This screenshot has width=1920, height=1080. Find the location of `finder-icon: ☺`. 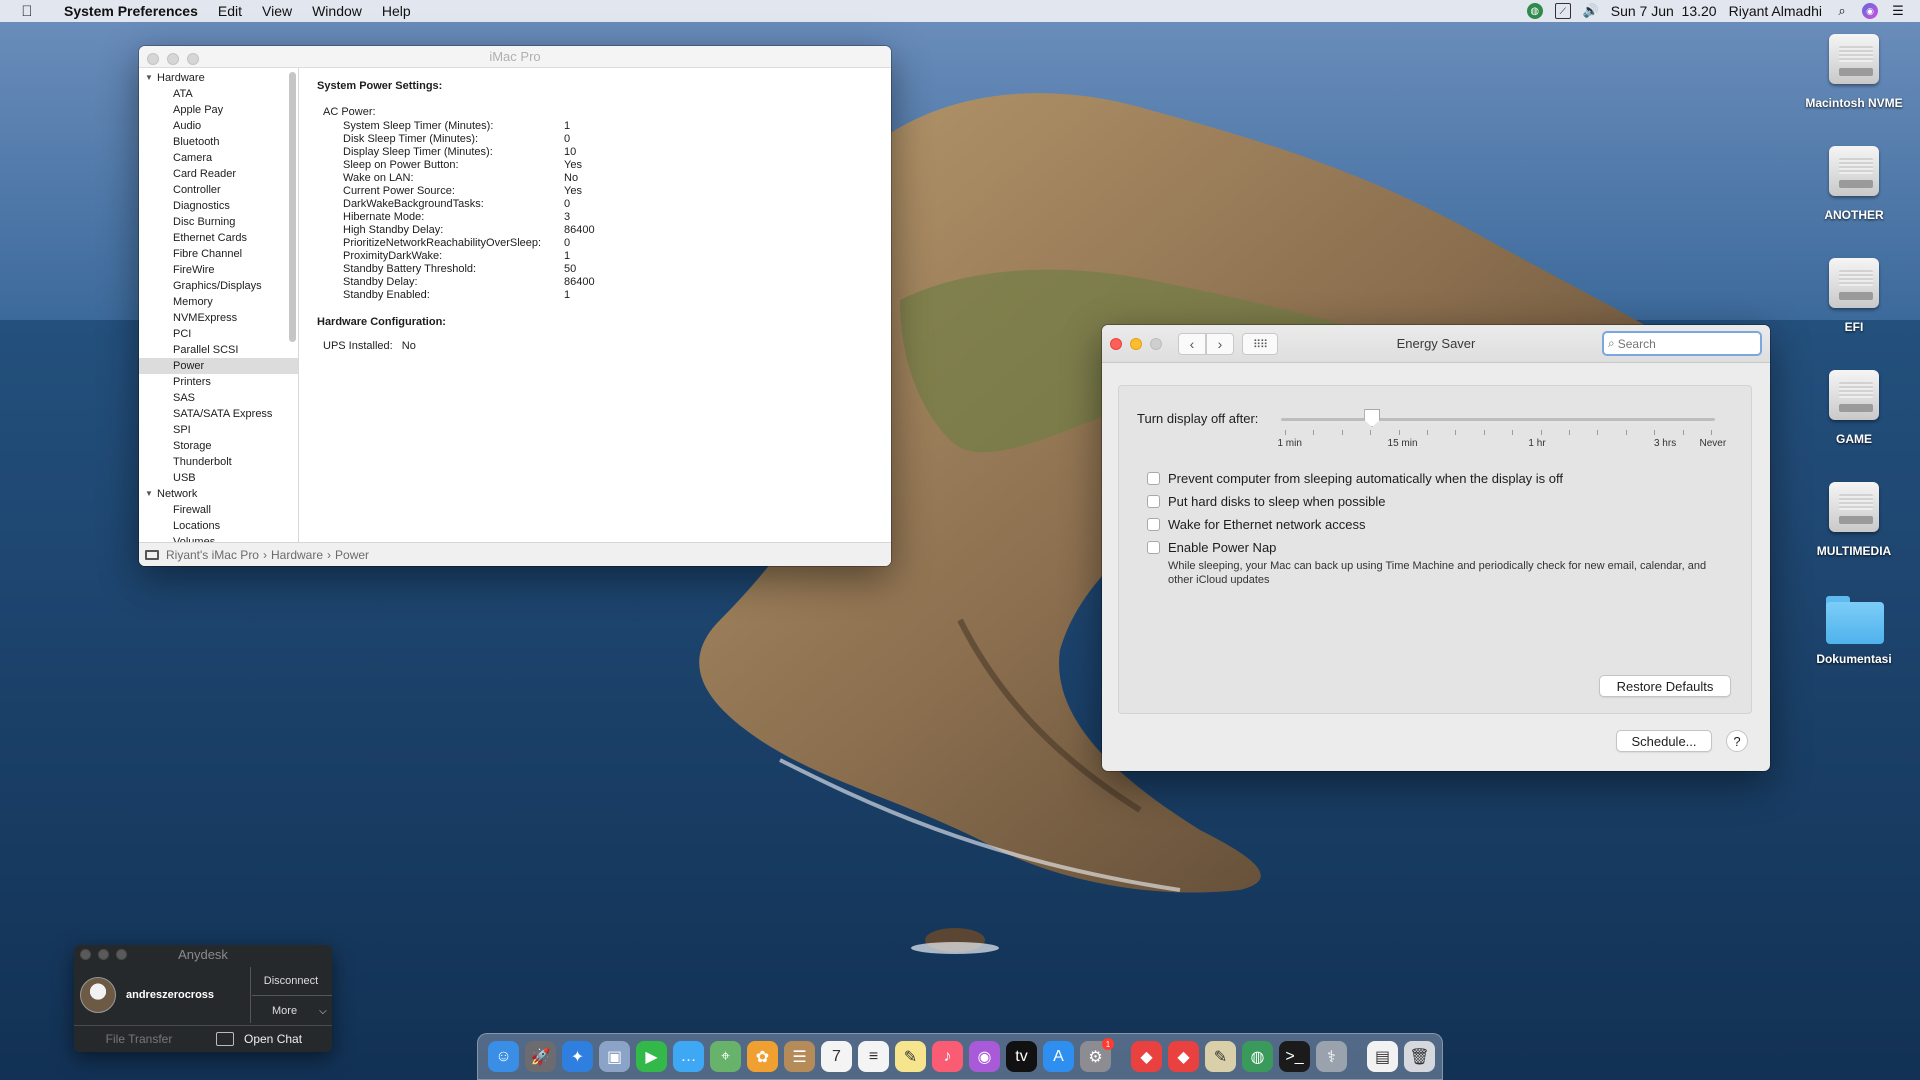

finder-icon: ☺ is located at coordinates (503, 1056).